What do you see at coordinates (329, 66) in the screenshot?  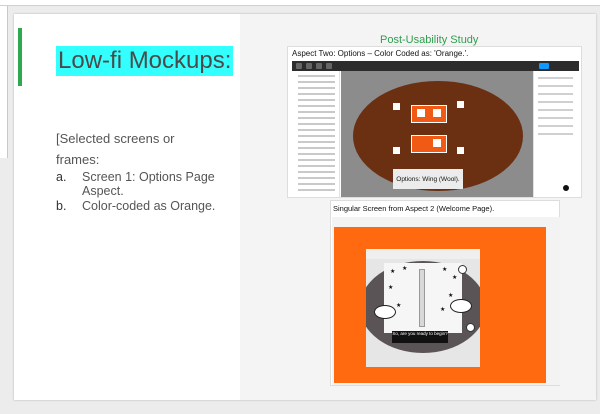 I see `shape-tool-icon` at bounding box center [329, 66].